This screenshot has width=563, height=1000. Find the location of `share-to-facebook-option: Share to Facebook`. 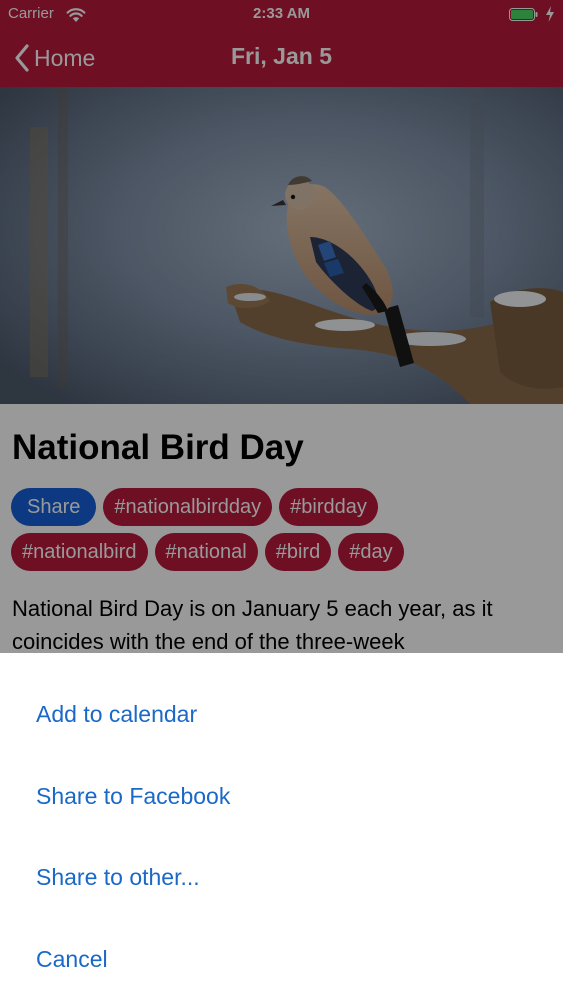

share-to-facebook-option: Share to Facebook is located at coordinates (133, 796).